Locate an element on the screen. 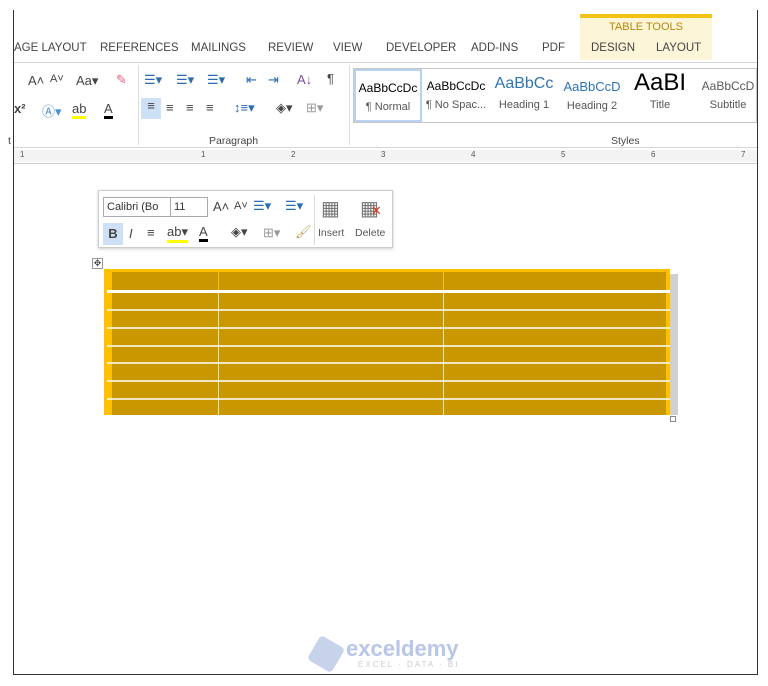  line-spacing-icon: ↕≡▾ is located at coordinates (244, 108).